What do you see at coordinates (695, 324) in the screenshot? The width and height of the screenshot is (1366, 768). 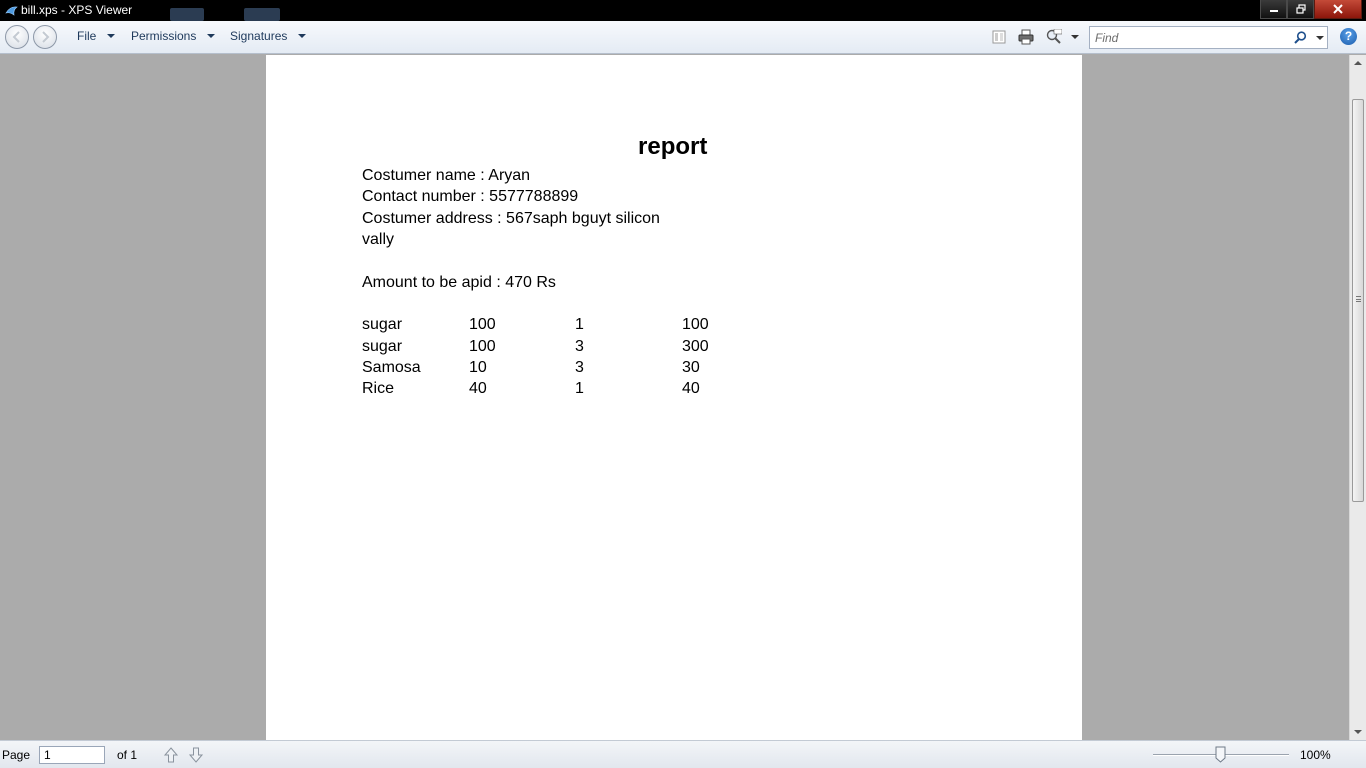 I see `item-total: 100` at bounding box center [695, 324].